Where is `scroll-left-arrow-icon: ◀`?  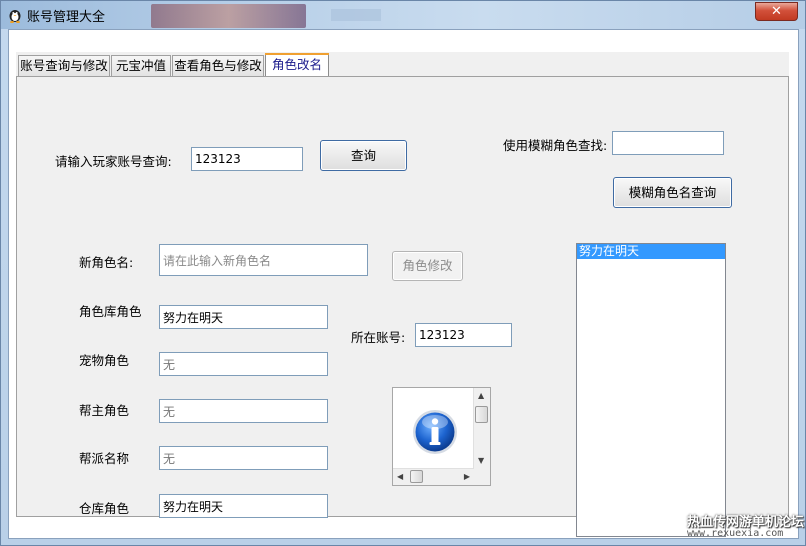 scroll-left-arrow-icon: ◀ is located at coordinates (400, 477).